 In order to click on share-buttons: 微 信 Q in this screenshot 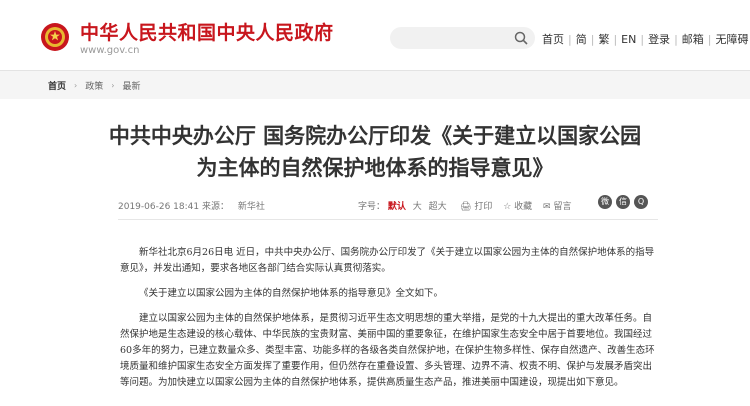, I will do `click(623, 202)`.